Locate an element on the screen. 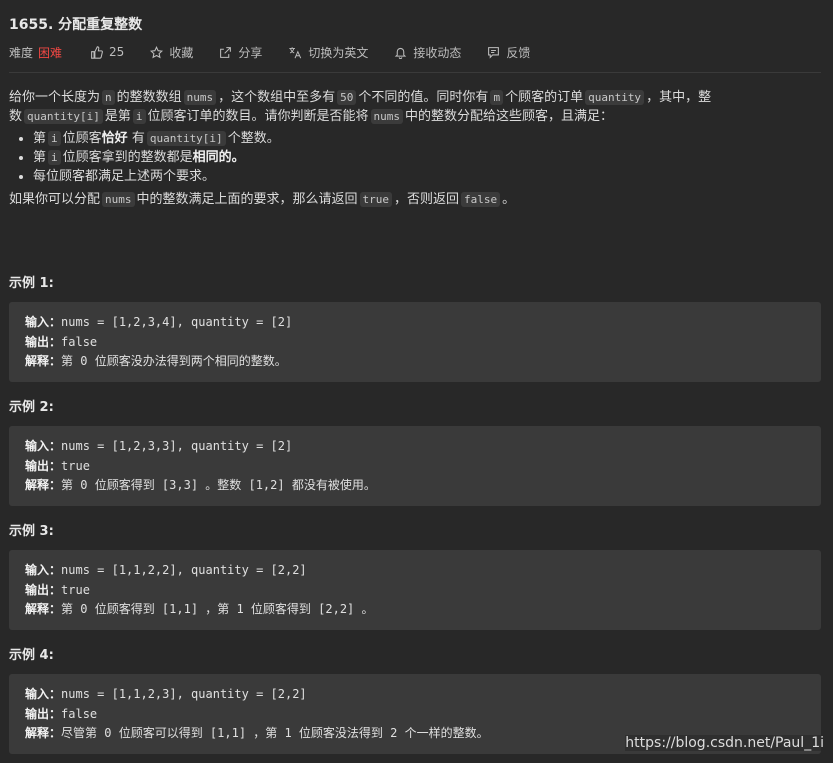 The image size is (833, 763). notifications-button: 接收动态 is located at coordinates (427, 52).